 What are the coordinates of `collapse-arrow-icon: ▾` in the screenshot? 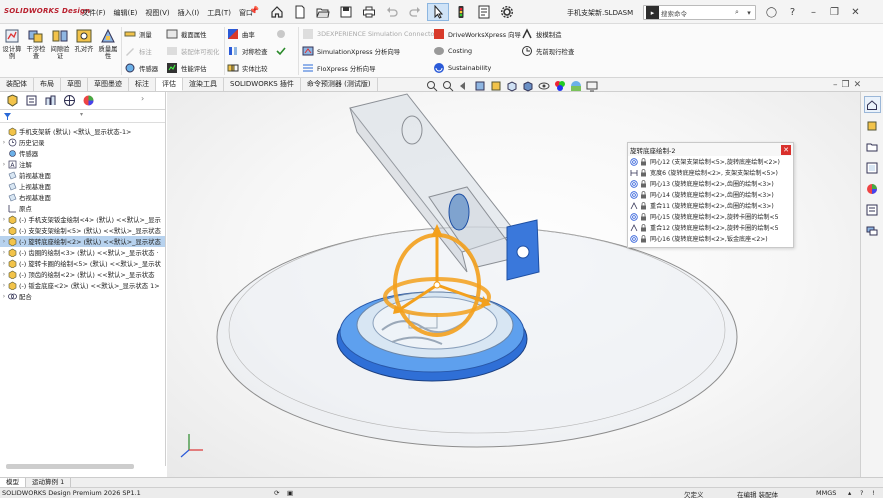 It's located at (81, 114).